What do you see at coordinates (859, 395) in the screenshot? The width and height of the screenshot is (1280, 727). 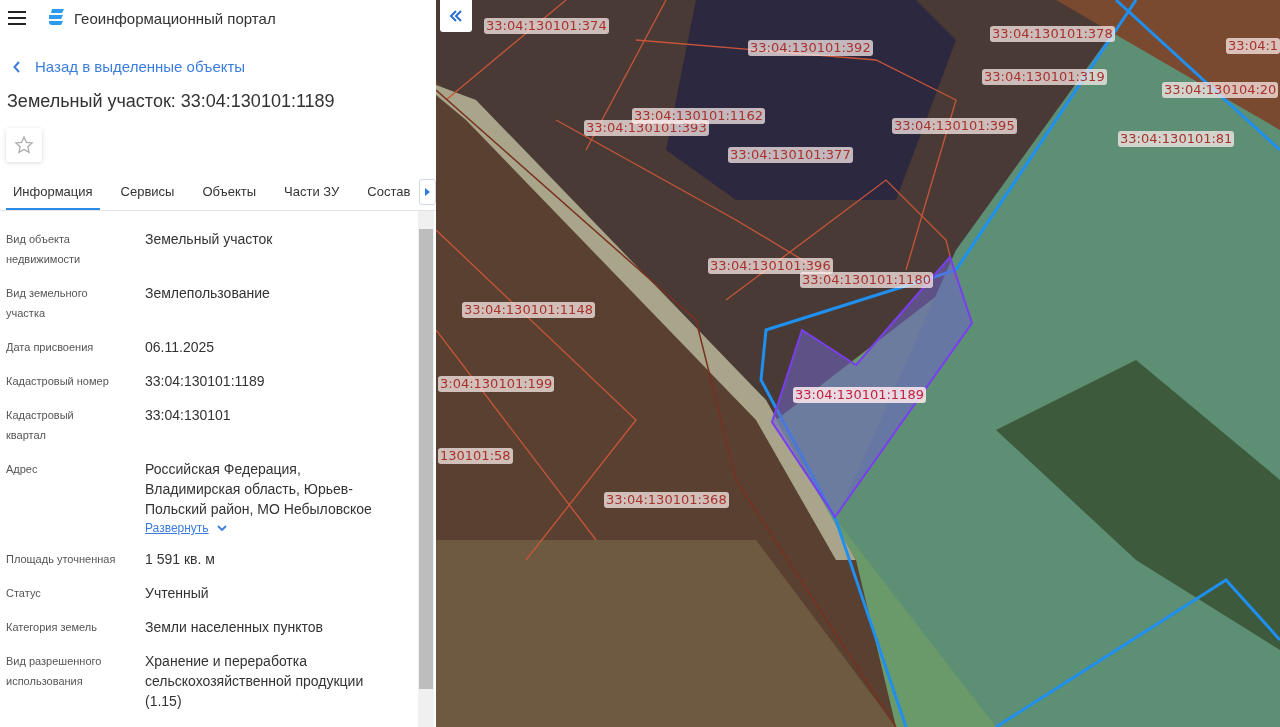 I see `parcel-label: 33:04:130101:1189` at bounding box center [859, 395].